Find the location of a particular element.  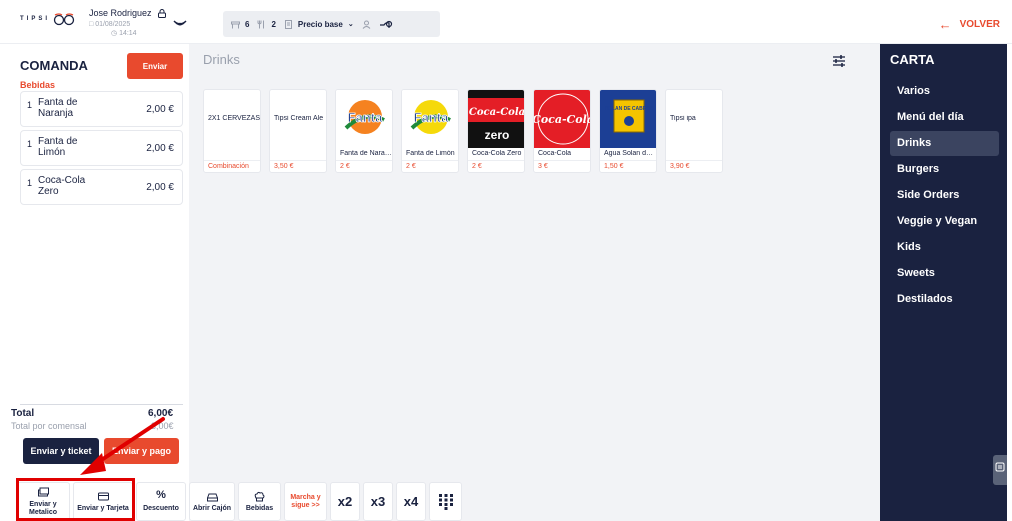

product-price: 1,50 € is located at coordinates (614, 166).